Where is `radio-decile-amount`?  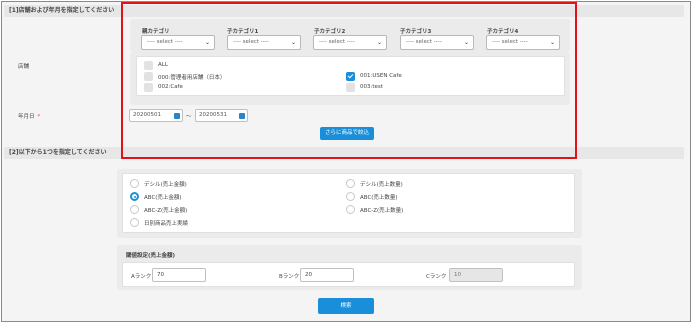 radio-decile-amount is located at coordinates (134, 183).